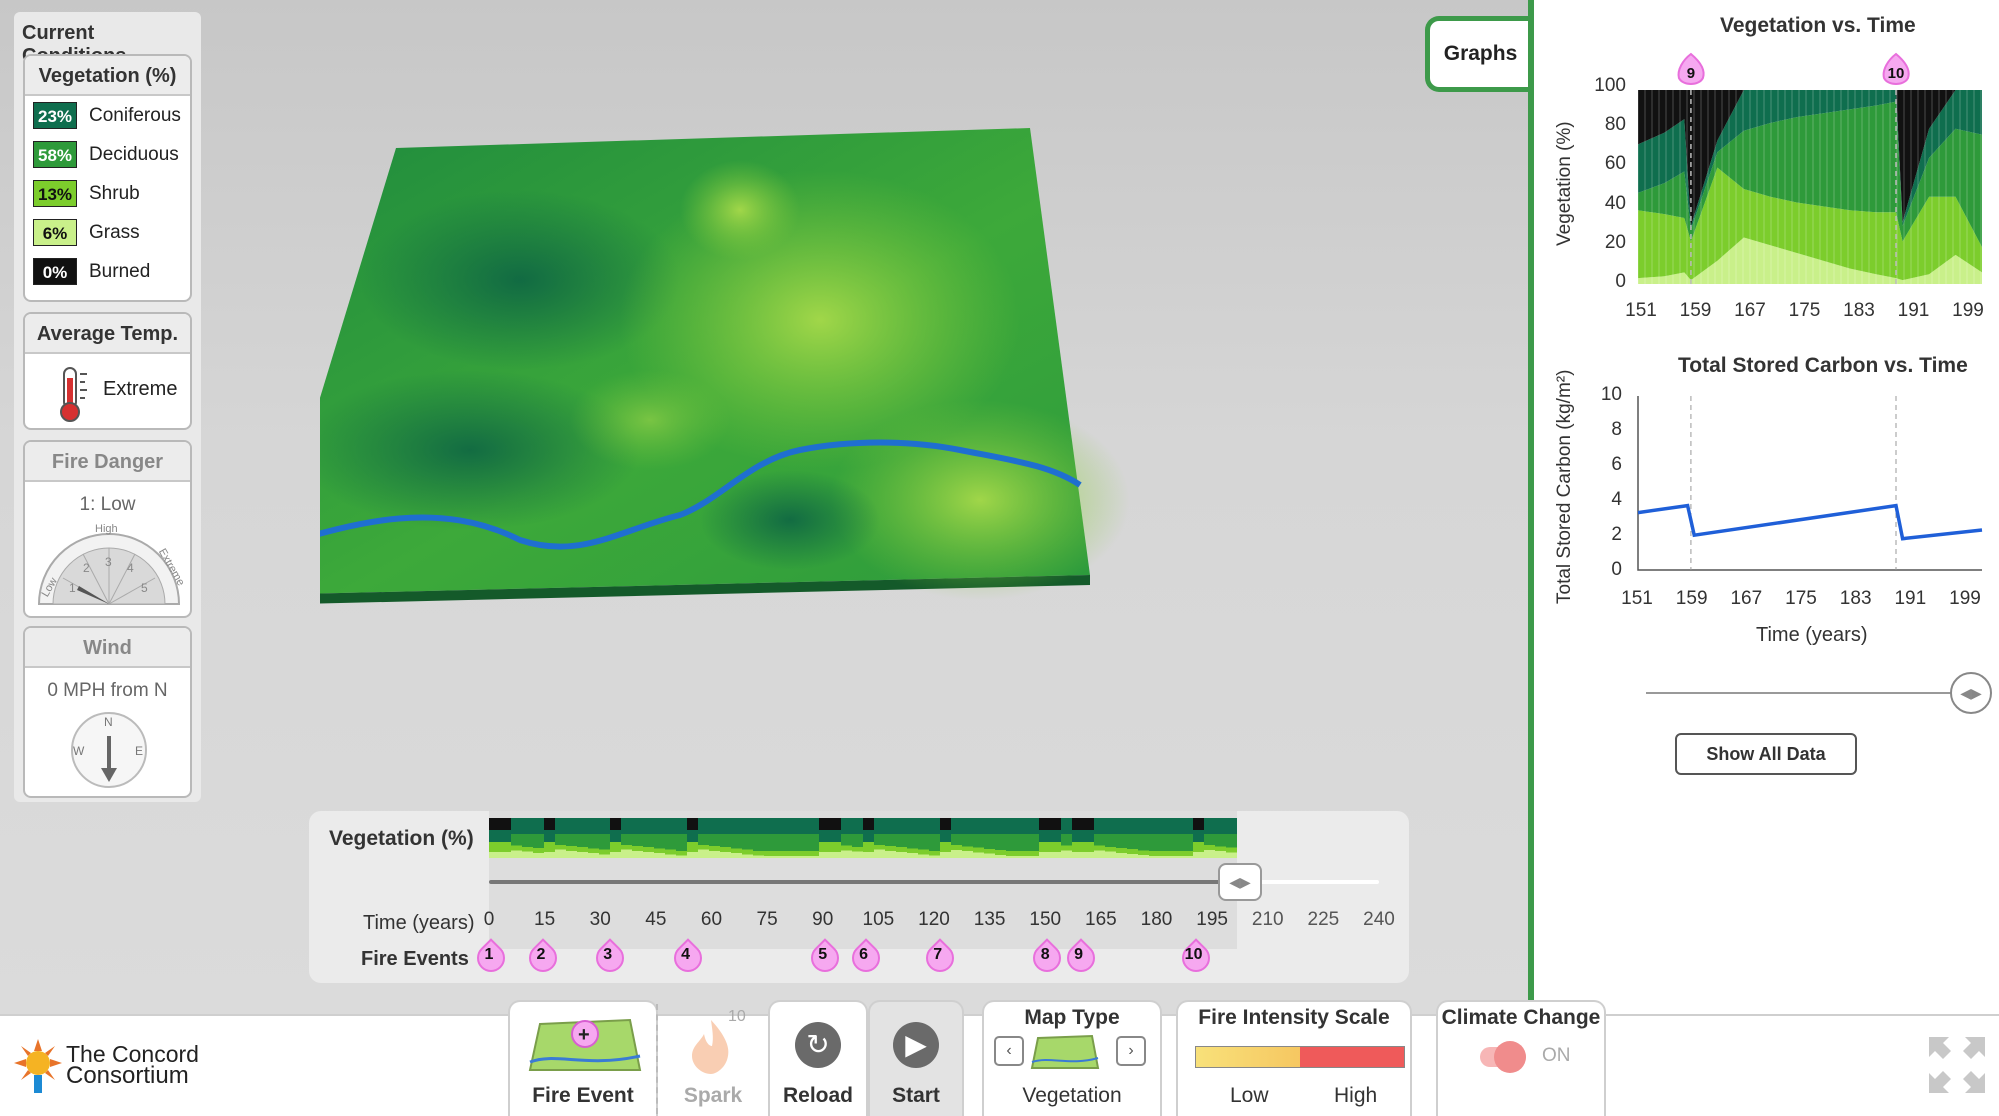  What do you see at coordinates (1045, 953) in the screenshot?
I see `fire-event-marker: 8` at bounding box center [1045, 953].